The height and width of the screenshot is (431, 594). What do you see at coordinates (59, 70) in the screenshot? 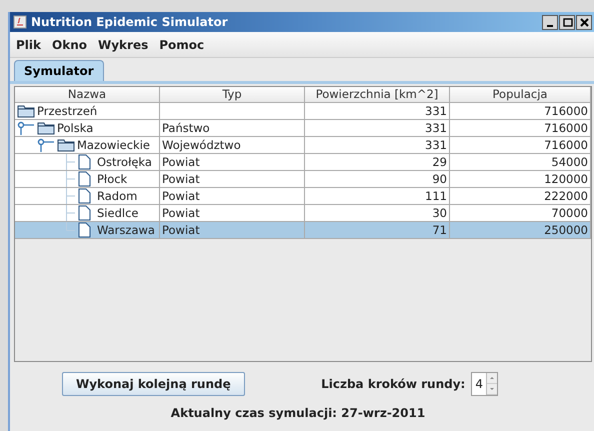
I see `tab: Symulator` at bounding box center [59, 70].